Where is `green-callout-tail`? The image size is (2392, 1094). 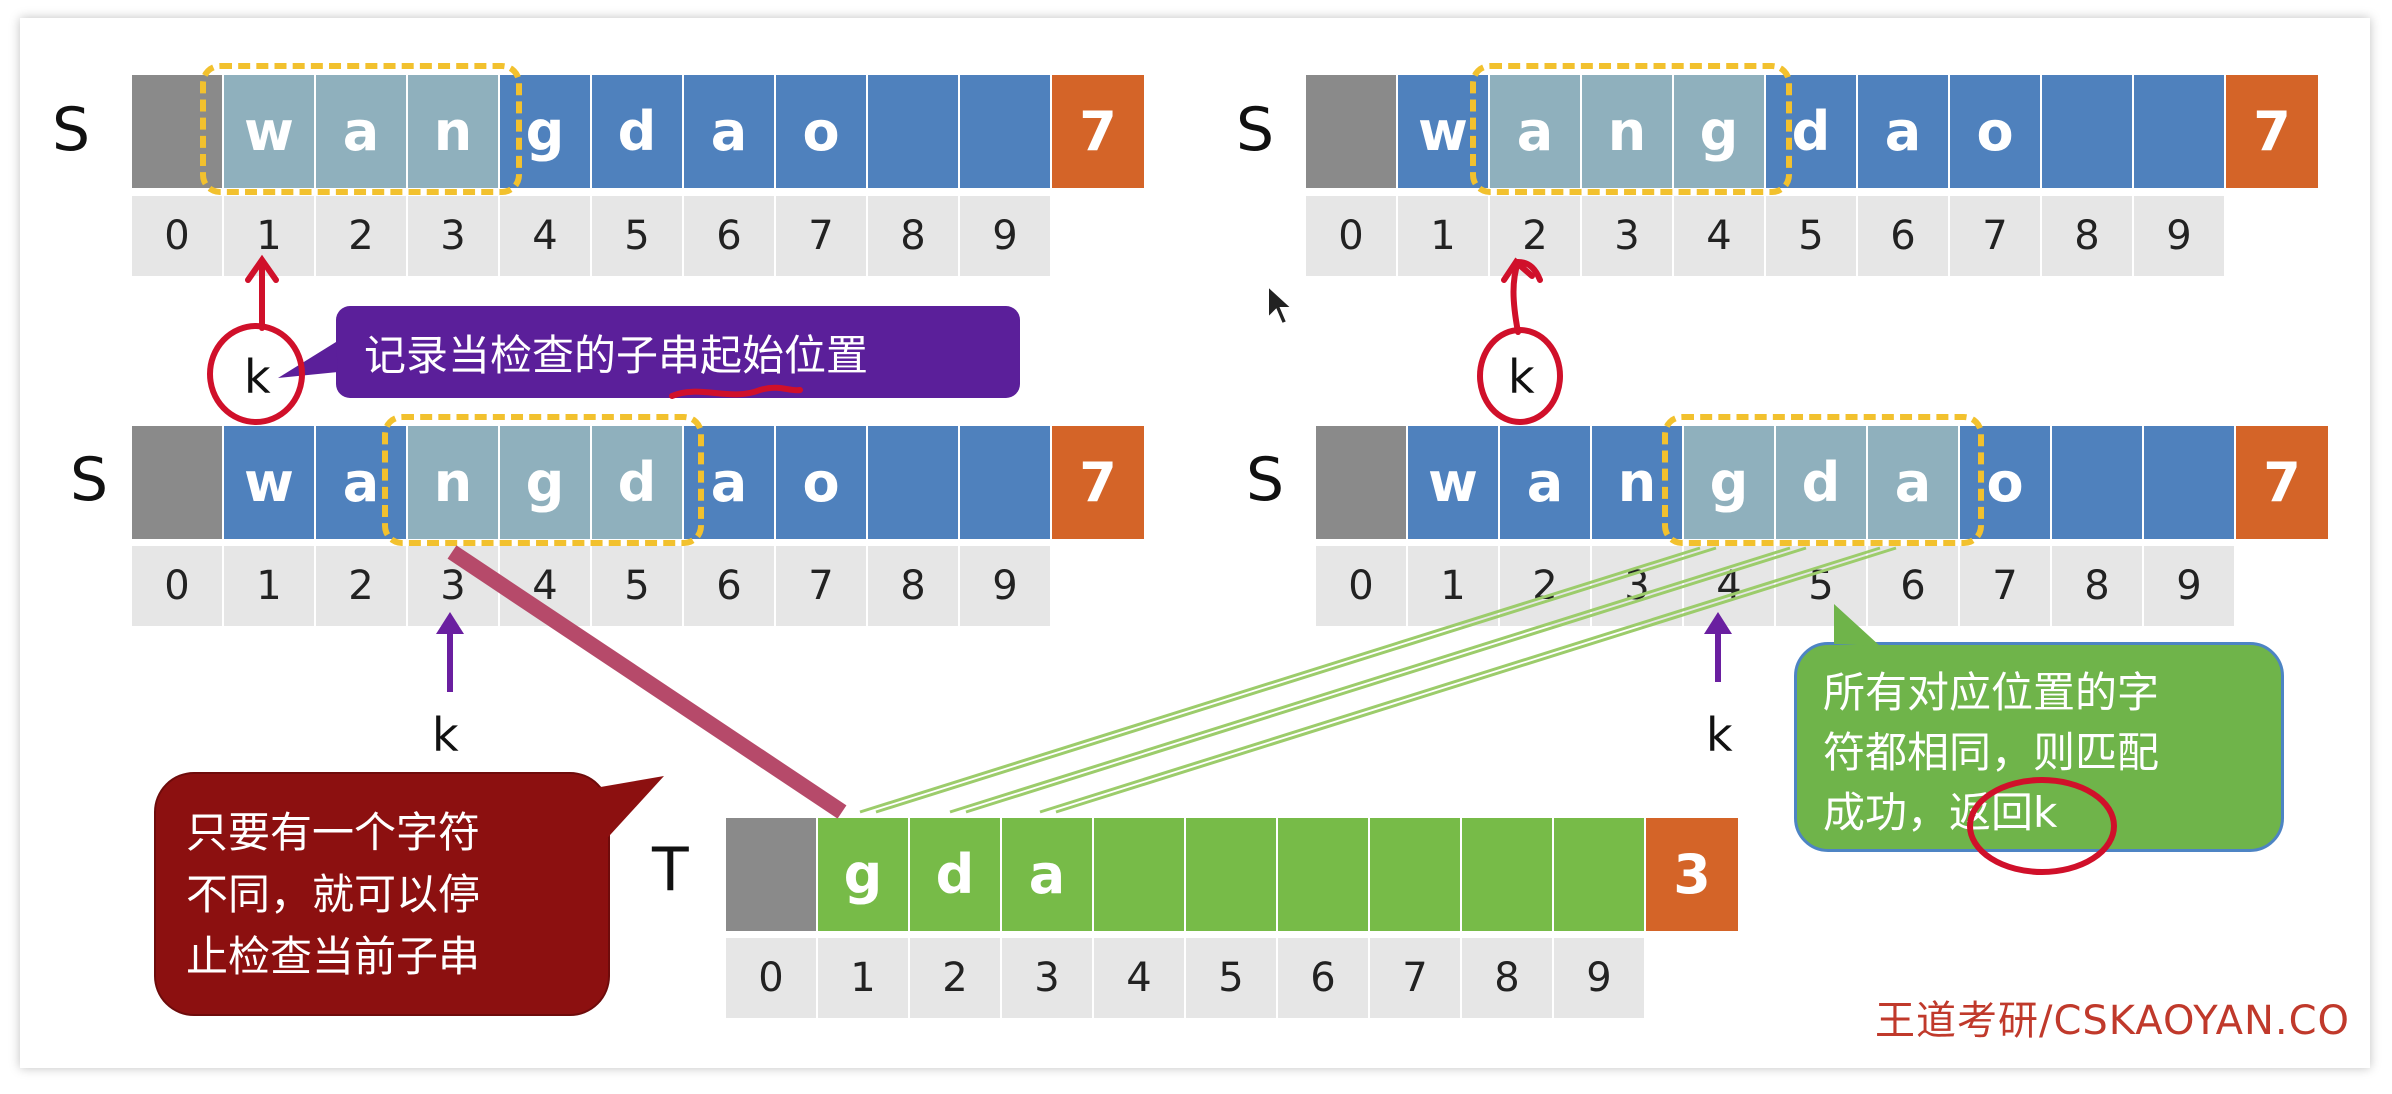
green-callout-tail is located at coordinates (1857, 625).